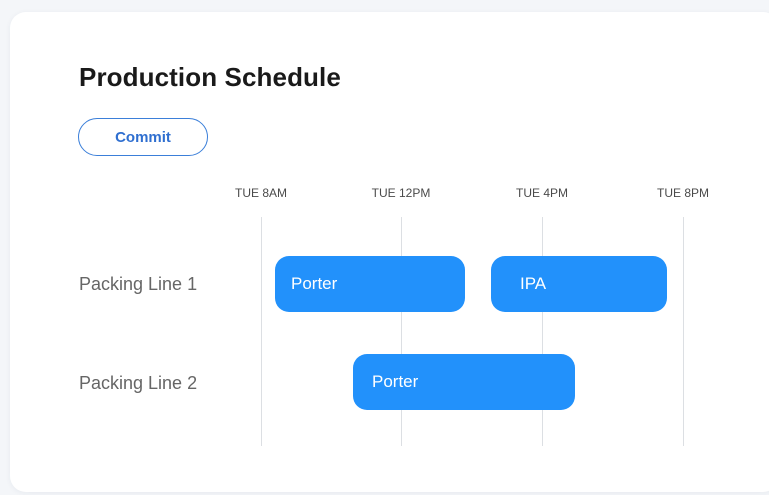  Describe the element at coordinates (464, 382) in the screenshot. I see `job-block-porter-line-2: Porter` at that location.